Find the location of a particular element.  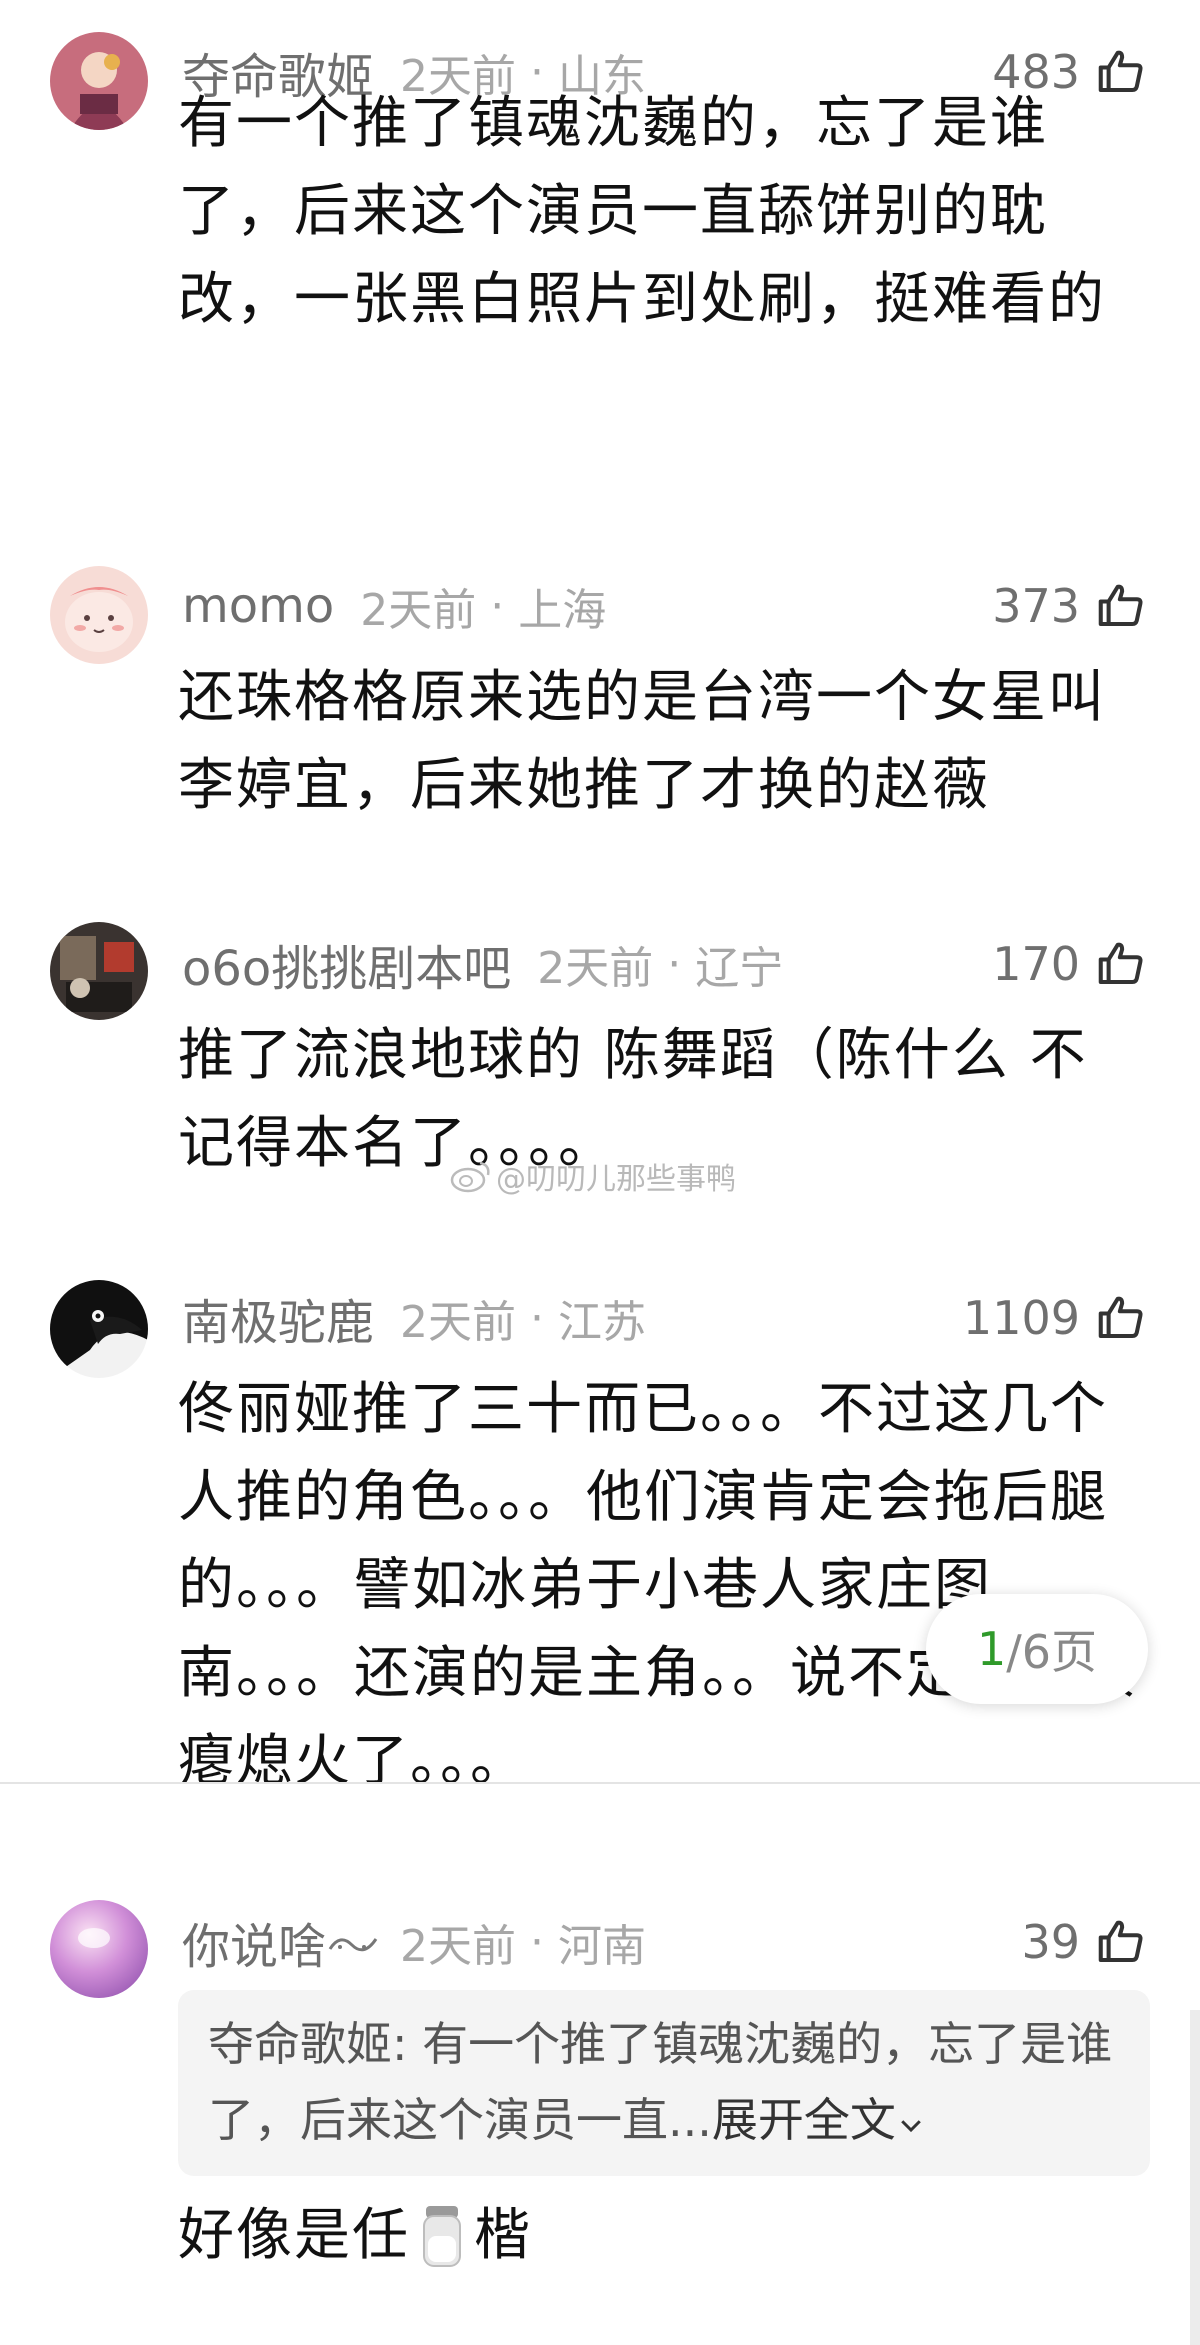

salt-shaker-icon is located at coordinates (442, 2235).